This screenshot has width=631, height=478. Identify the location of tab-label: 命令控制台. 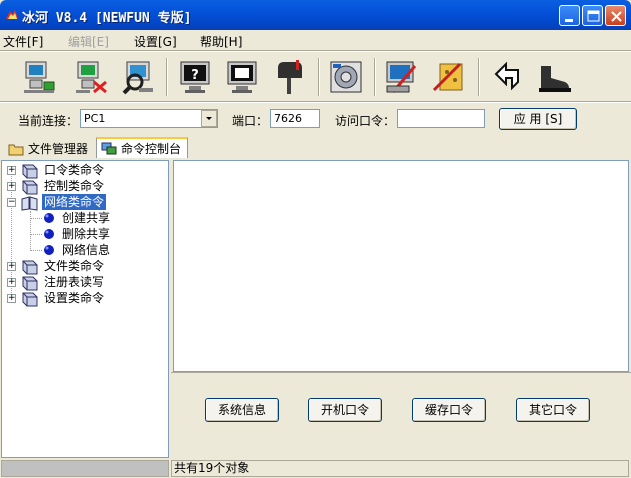
(151, 149).